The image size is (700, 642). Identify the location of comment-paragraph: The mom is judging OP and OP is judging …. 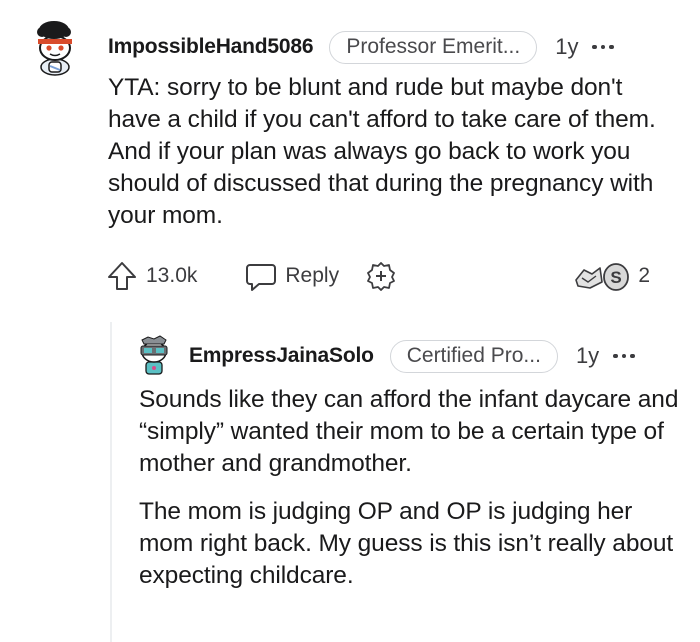
(406, 543).